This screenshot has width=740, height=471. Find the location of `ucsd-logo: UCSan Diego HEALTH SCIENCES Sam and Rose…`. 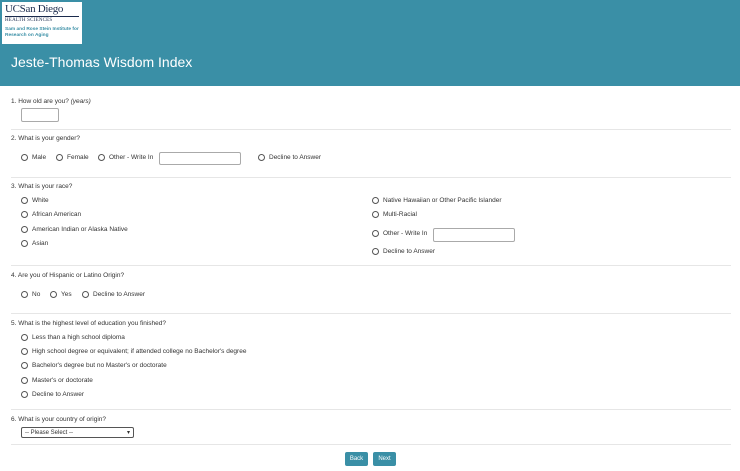

ucsd-logo: UCSan Diego HEALTH SCIENCES Sam and Rose… is located at coordinates (42, 23).